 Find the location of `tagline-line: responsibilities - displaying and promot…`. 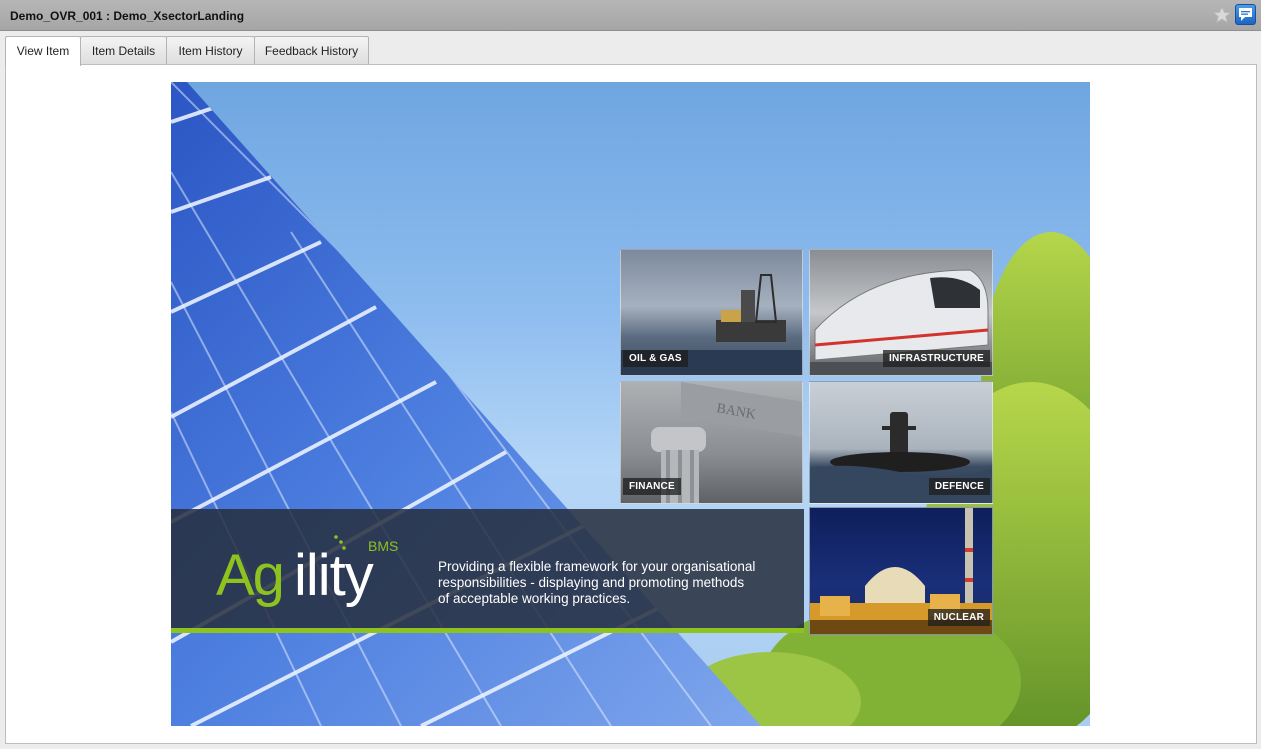

tagline-line: responsibilities - displaying and promot… is located at coordinates (591, 582).